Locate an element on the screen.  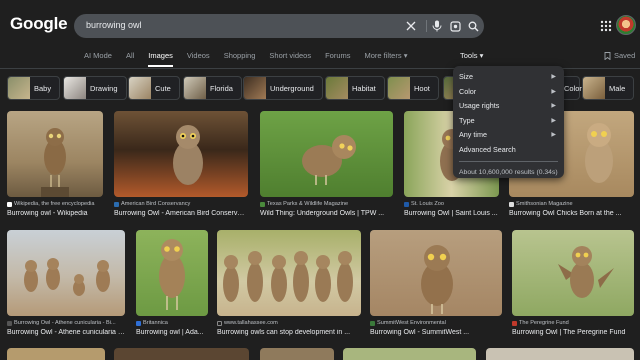
chip-label: Habitat is located at coordinates (364, 88).